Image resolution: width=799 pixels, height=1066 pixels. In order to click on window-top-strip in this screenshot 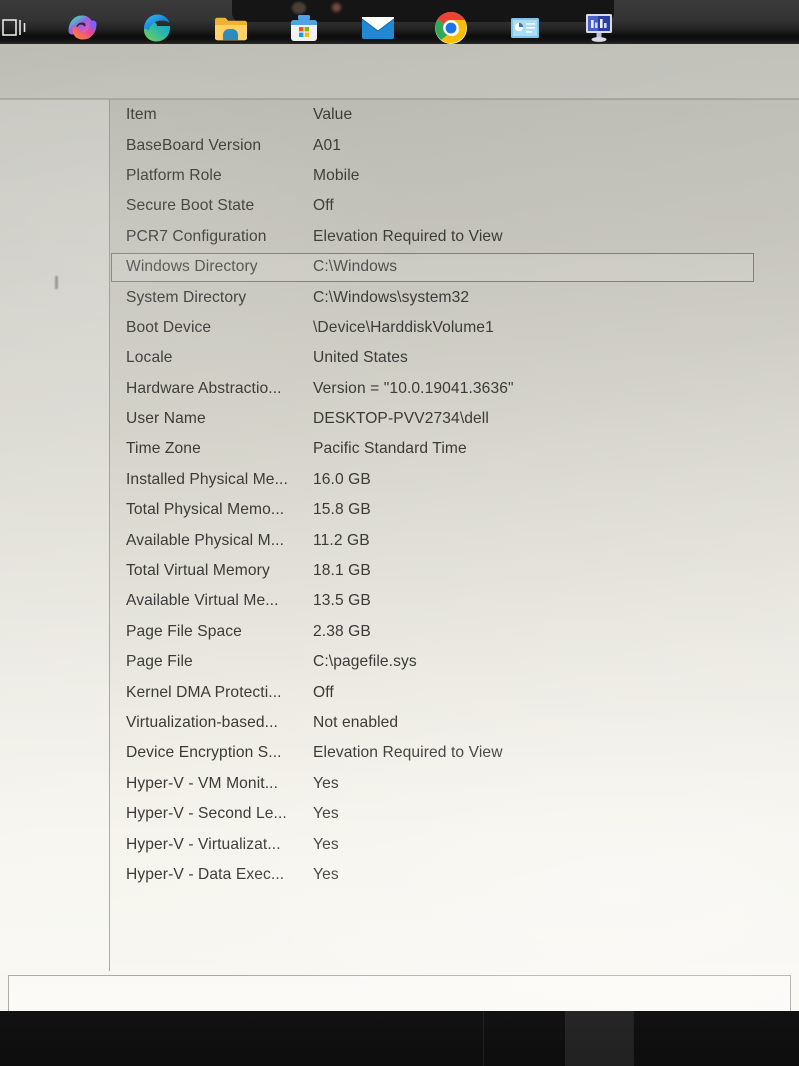, I will do `click(399, 71)`.